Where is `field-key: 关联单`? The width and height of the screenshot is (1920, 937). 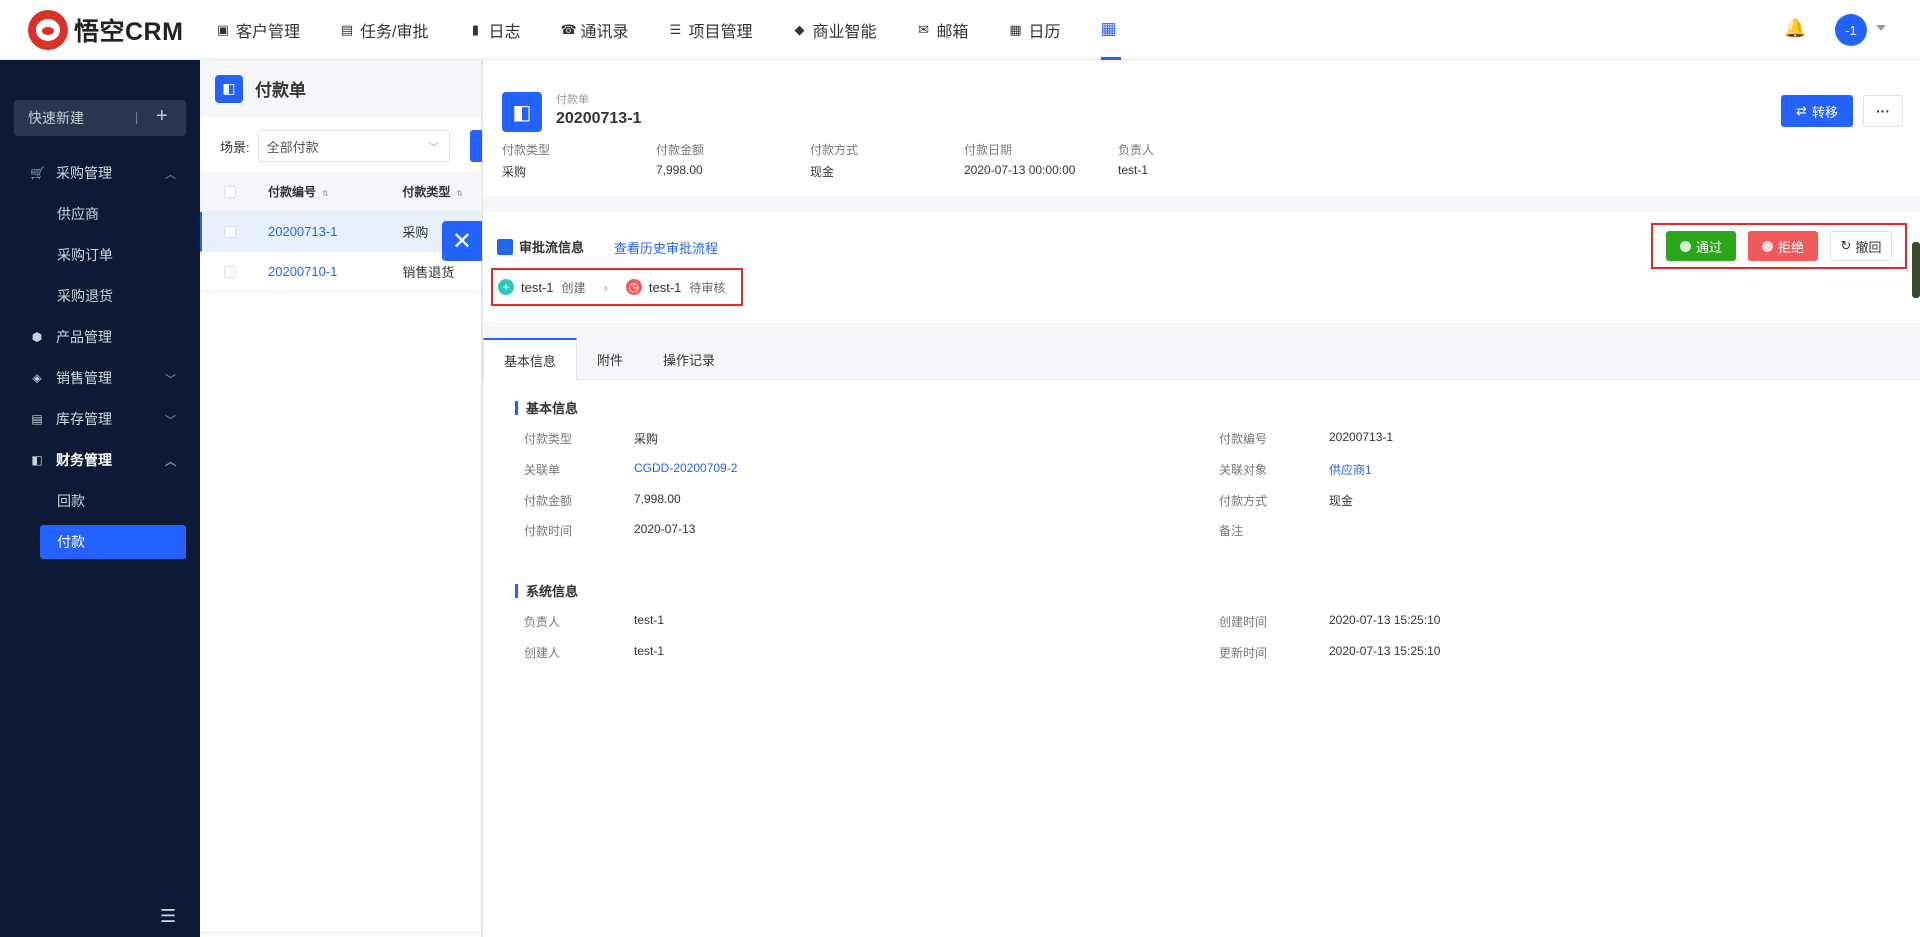
field-key: 关联单 is located at coordinates (542, 470).